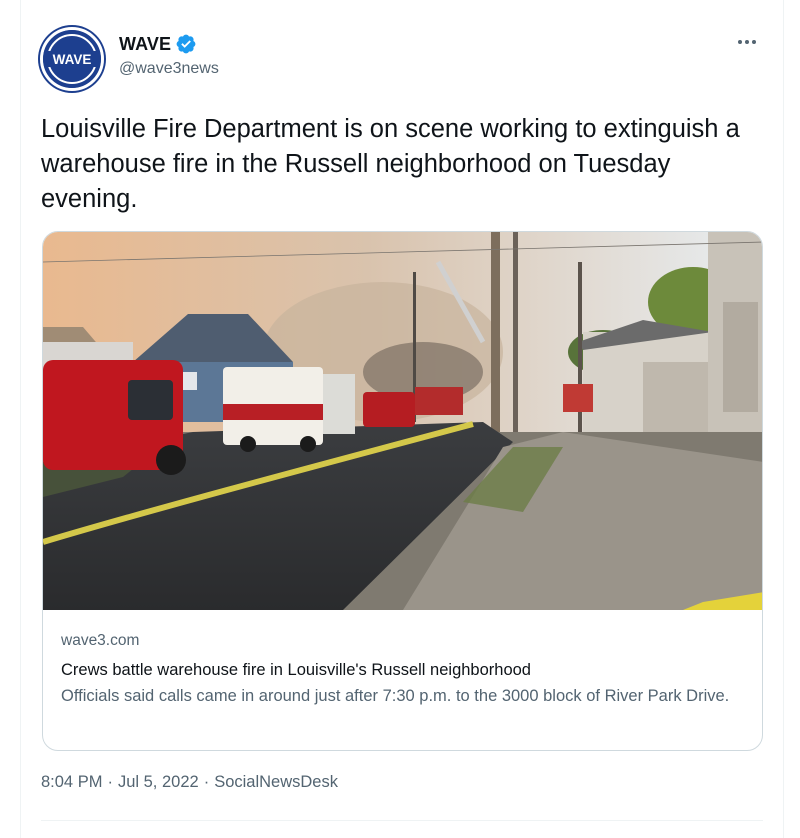  What do you see at coordinates (158, 782) in the screenshot?
I see `tweet-date: Jul 5, 2022` at bounding box center [158, 782].